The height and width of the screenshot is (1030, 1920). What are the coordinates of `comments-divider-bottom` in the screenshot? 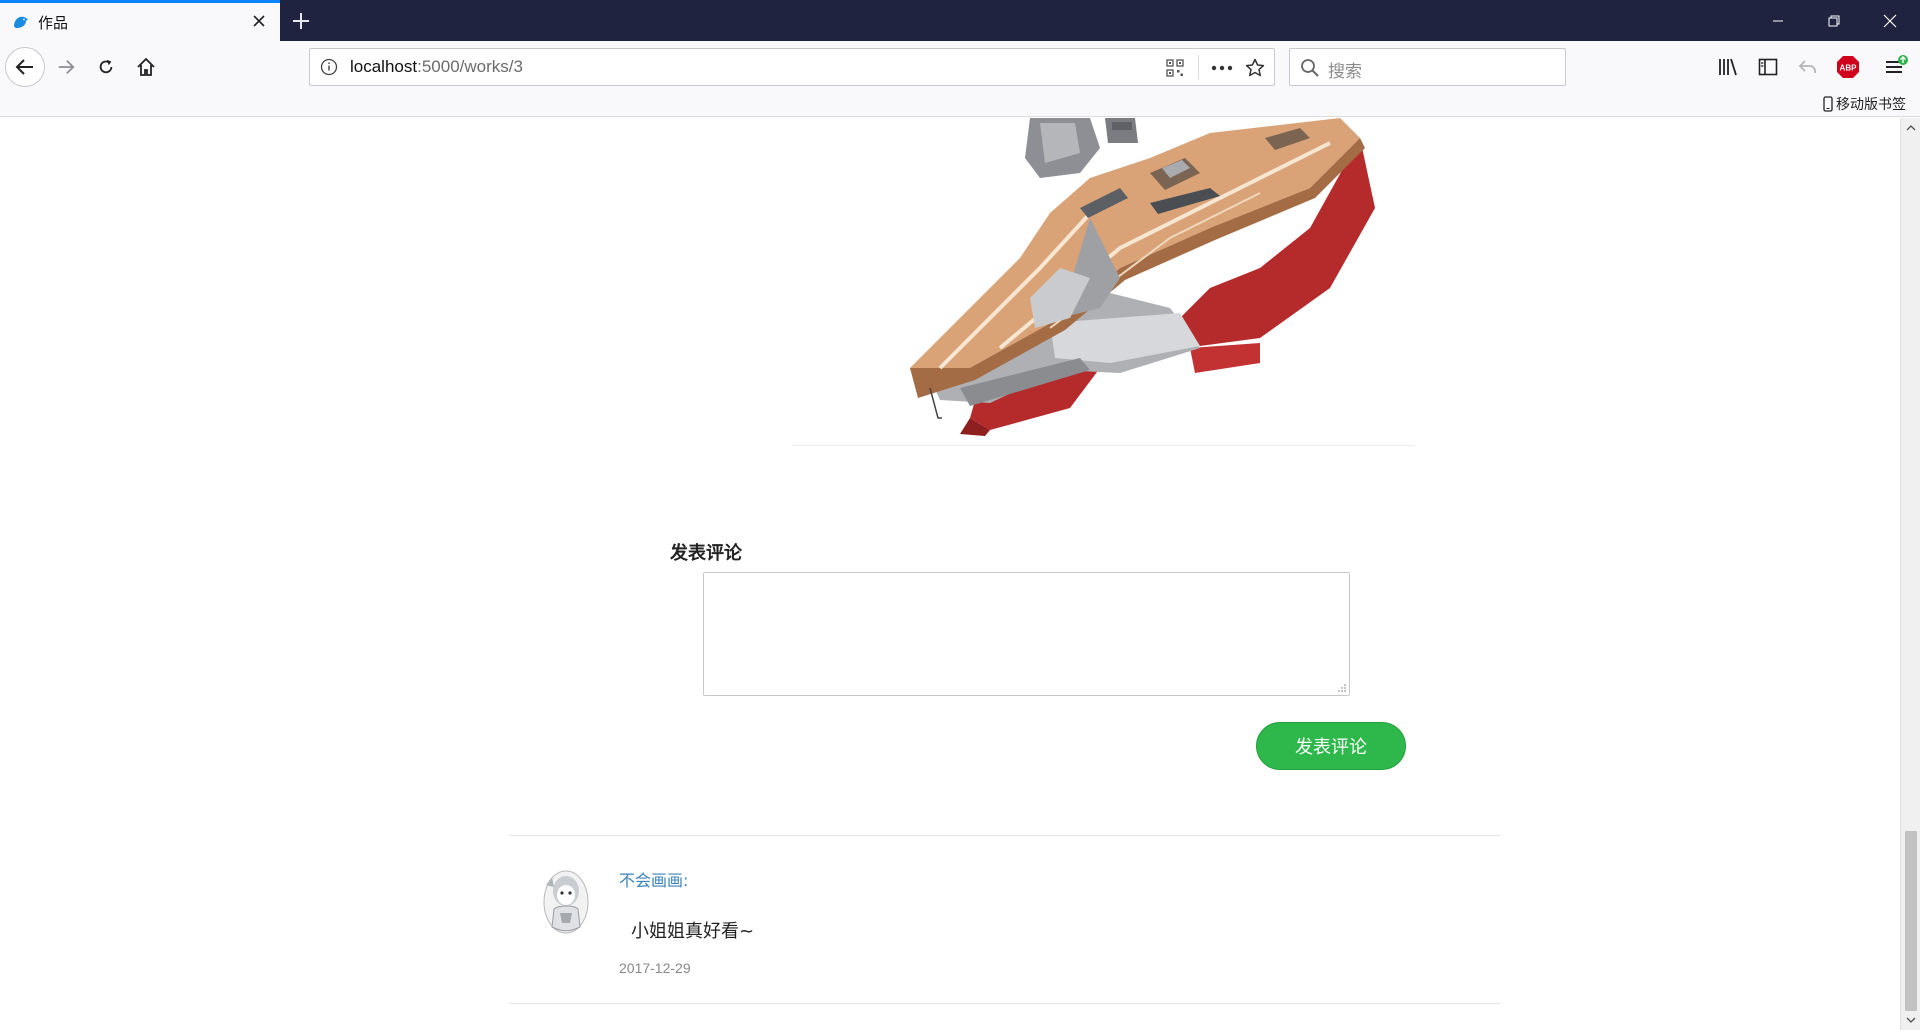 It's located at (1004, 1003).